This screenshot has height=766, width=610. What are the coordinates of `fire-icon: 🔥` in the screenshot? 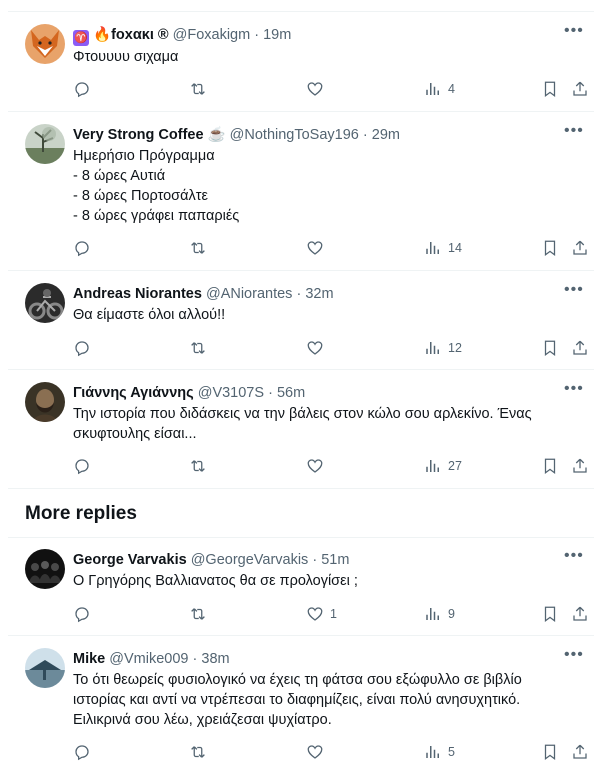 It's located at (102, 35).